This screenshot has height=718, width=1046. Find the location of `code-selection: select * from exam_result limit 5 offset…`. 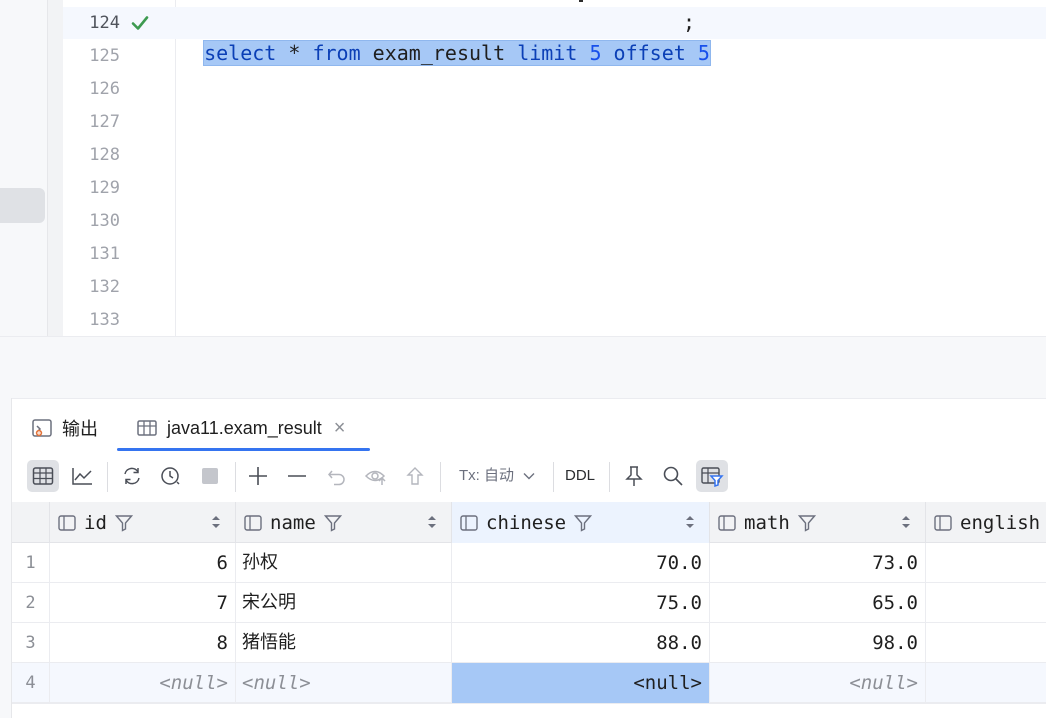

code-selection: select * from exam_result limit 5 offset… is located at coordinates (457, 53).